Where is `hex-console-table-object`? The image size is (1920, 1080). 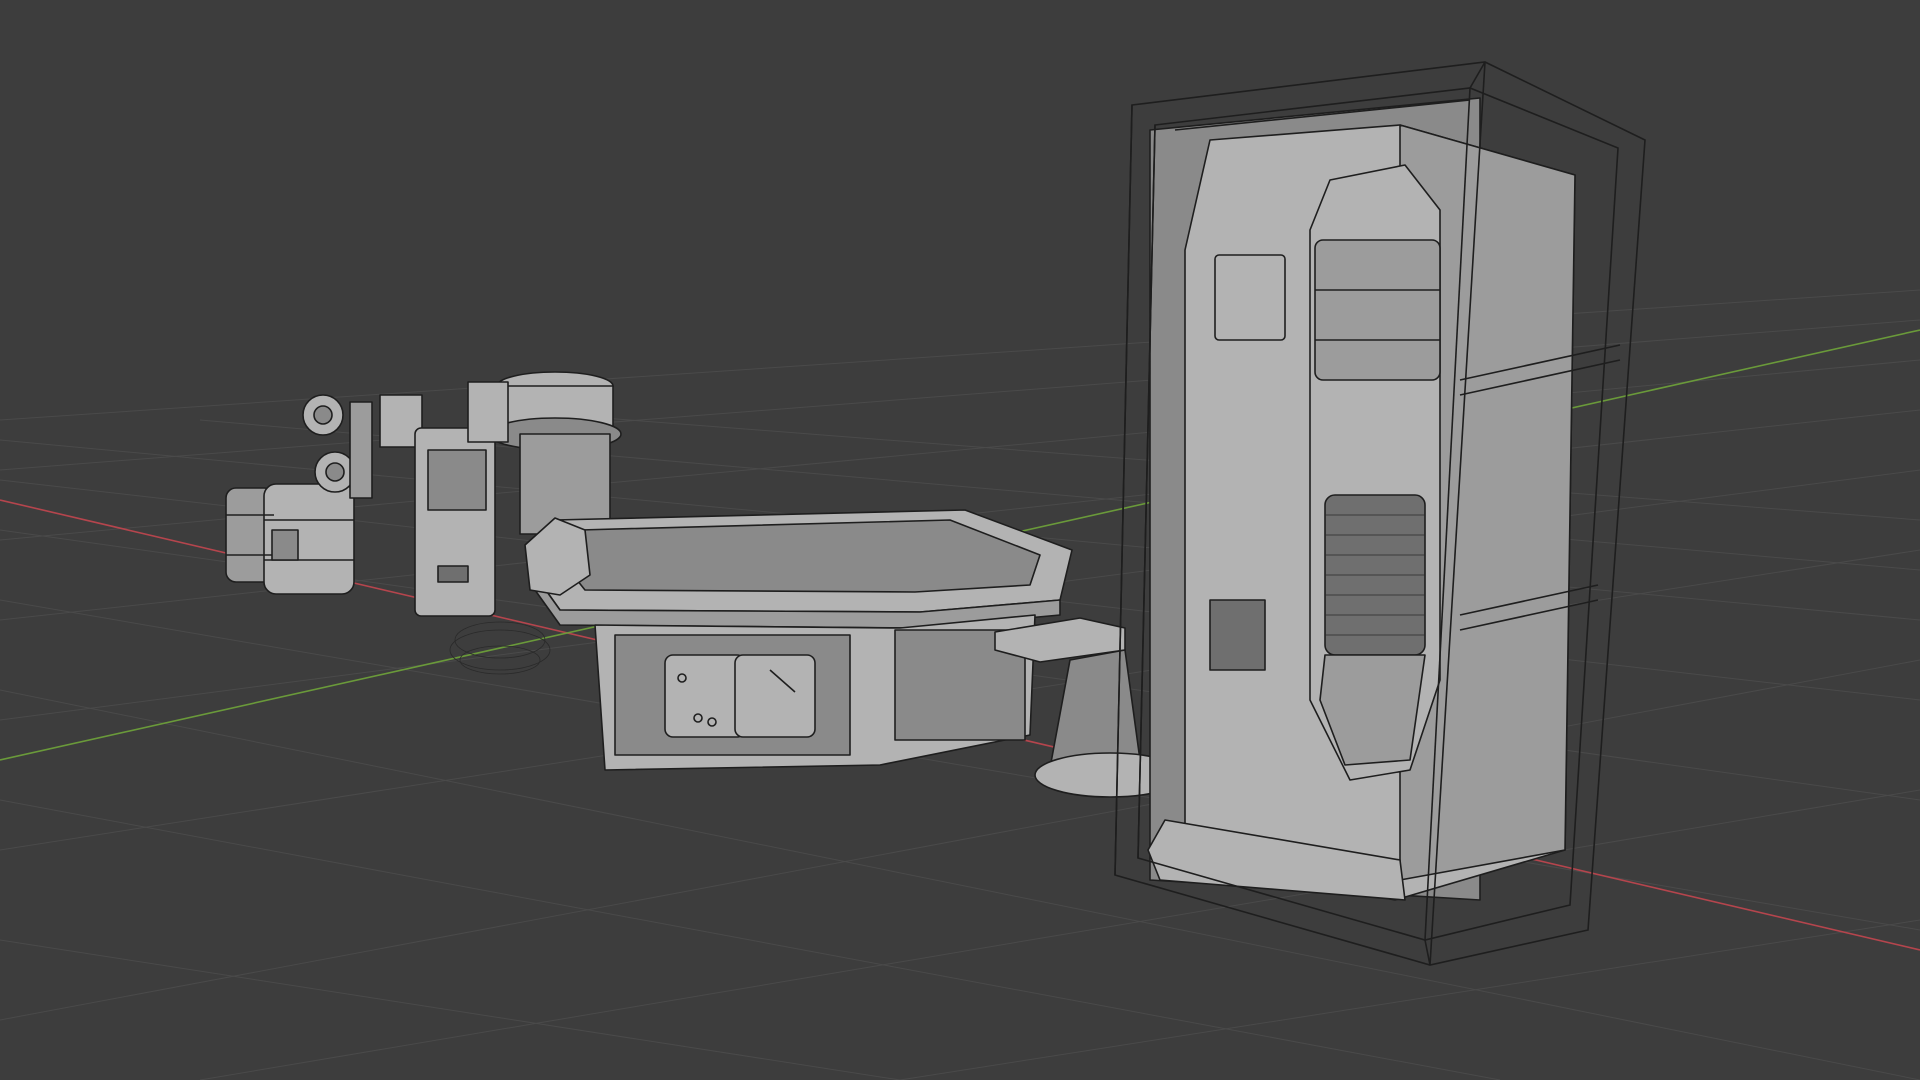 hex-console-table-object is located at coordinates (798, 640).